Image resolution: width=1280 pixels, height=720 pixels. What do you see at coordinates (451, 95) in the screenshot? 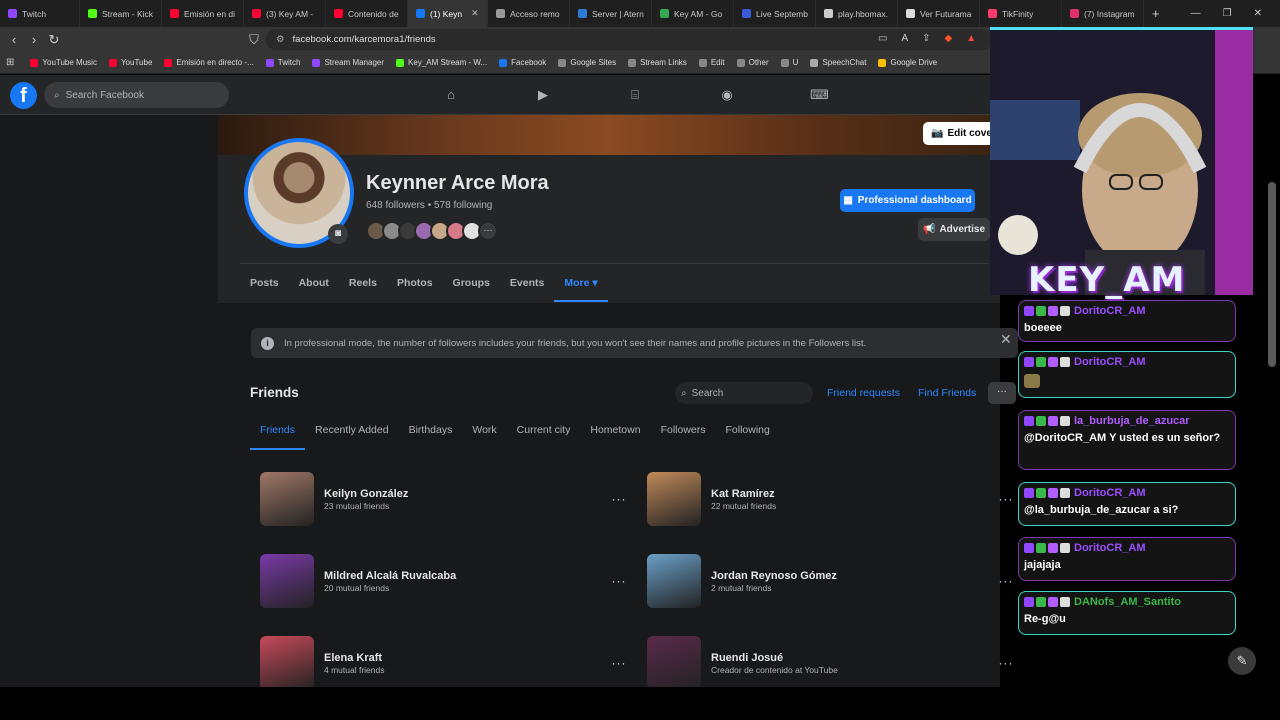
I see `home-icon: ⌂` at bounding box center [451, 95].